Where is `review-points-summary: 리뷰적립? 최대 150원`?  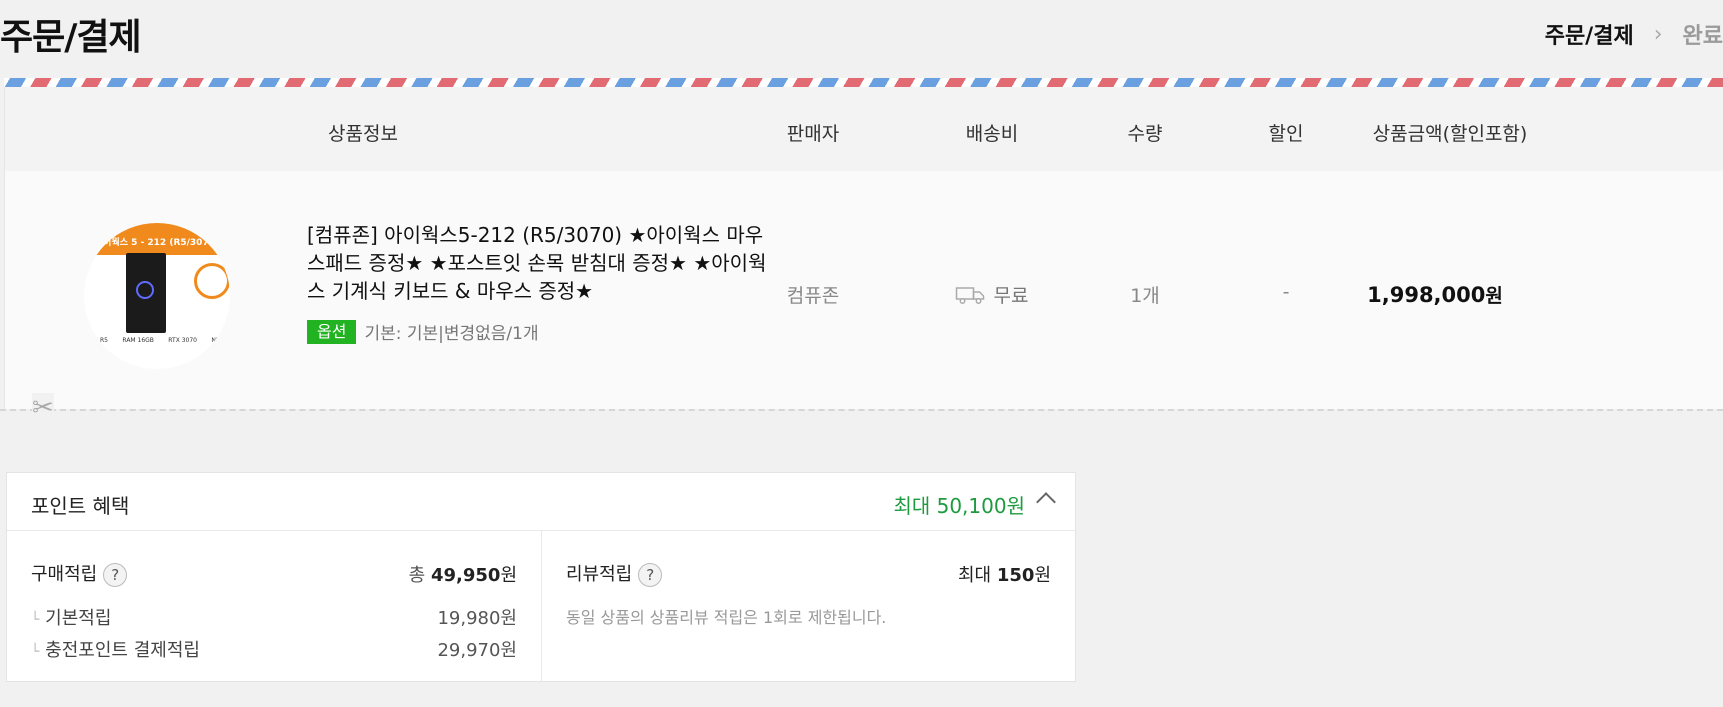
review-points-summary: 리뷰적립? 최대 150원 is located at coordinates (808, 573).